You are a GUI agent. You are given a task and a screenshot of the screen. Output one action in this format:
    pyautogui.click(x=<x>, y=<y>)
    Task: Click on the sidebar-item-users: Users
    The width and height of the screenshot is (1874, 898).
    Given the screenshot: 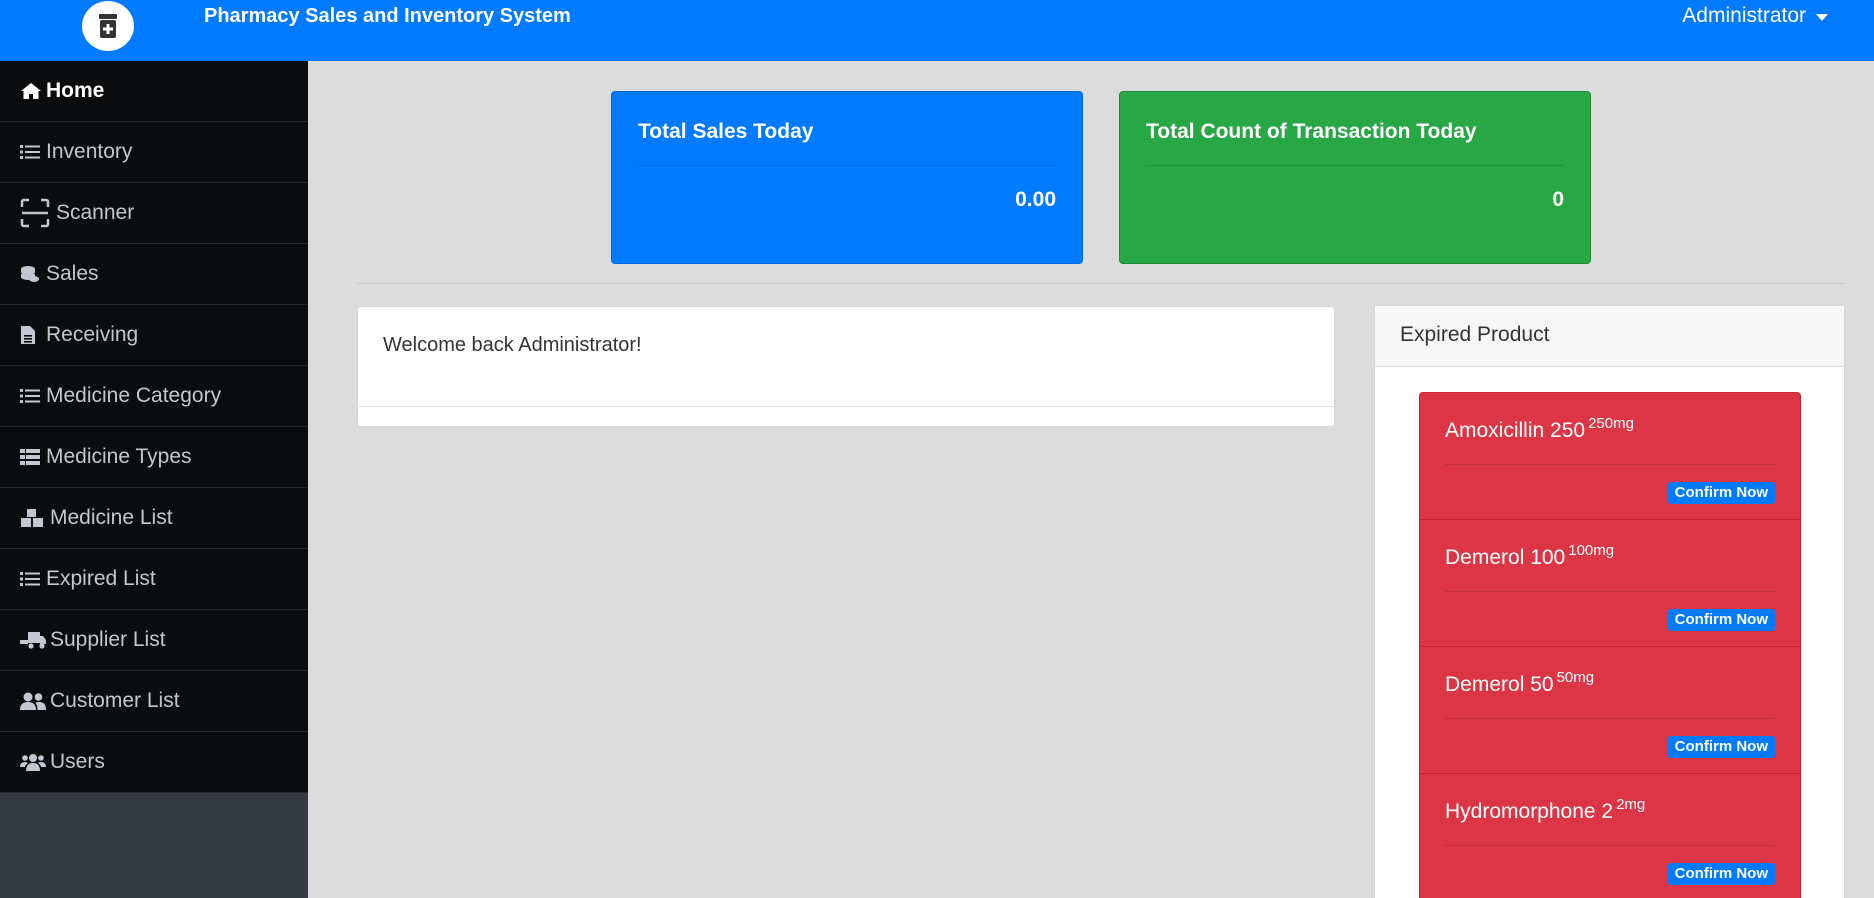 What is the action you would take?
    pyautogui.click(x=154, y=762)
    